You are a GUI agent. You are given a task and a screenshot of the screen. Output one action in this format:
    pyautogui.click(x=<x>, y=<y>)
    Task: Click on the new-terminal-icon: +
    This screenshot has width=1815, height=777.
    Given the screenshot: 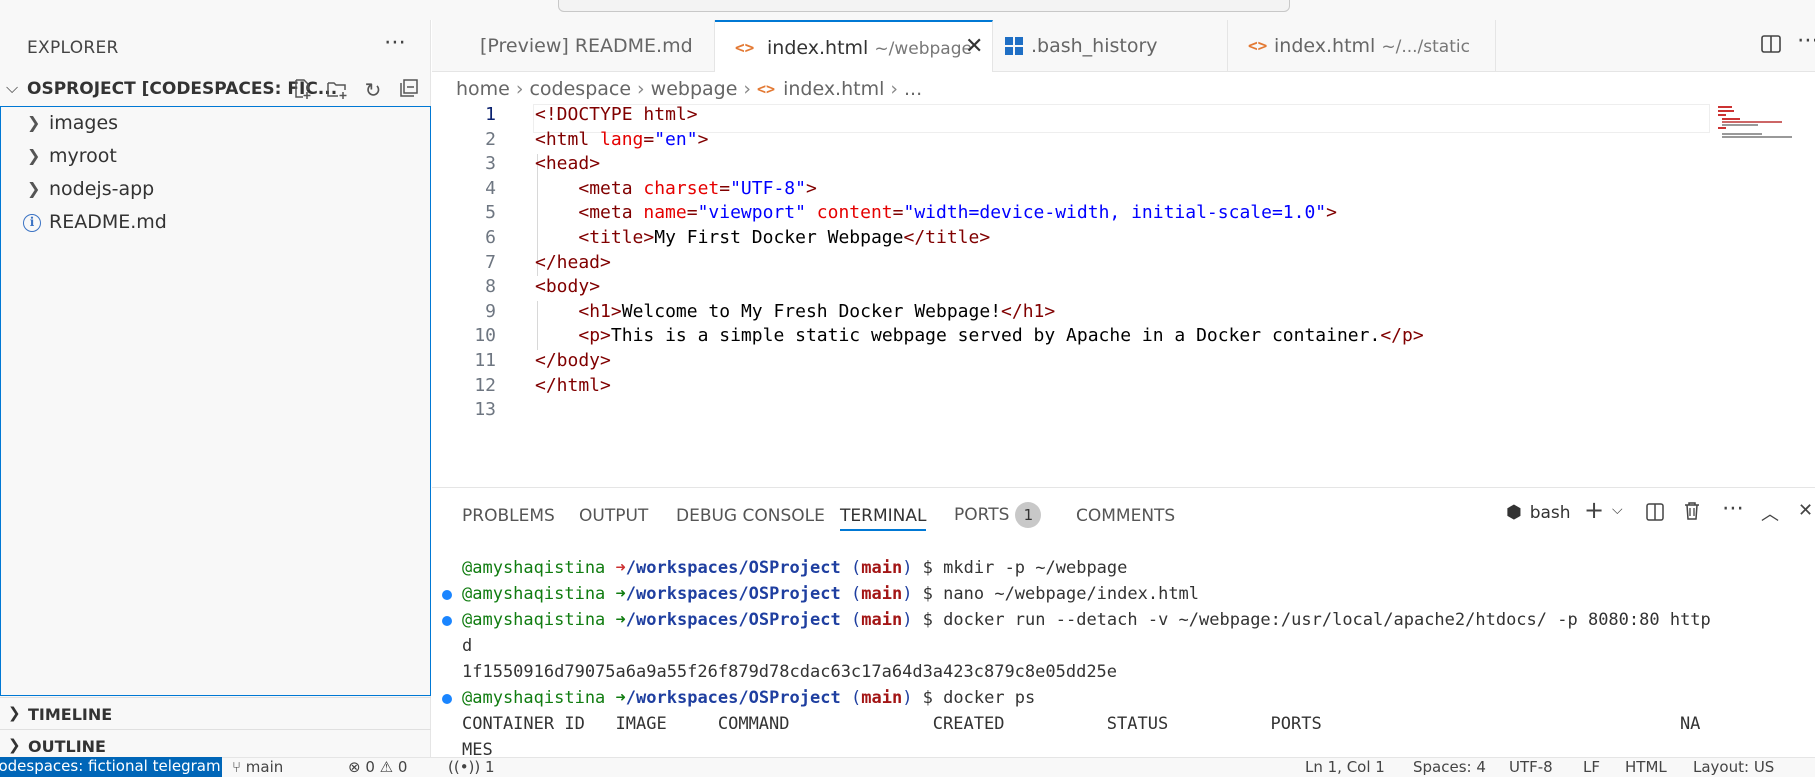 What is the action you would take?
    pyautogui.click(x=1594, y=510)
    